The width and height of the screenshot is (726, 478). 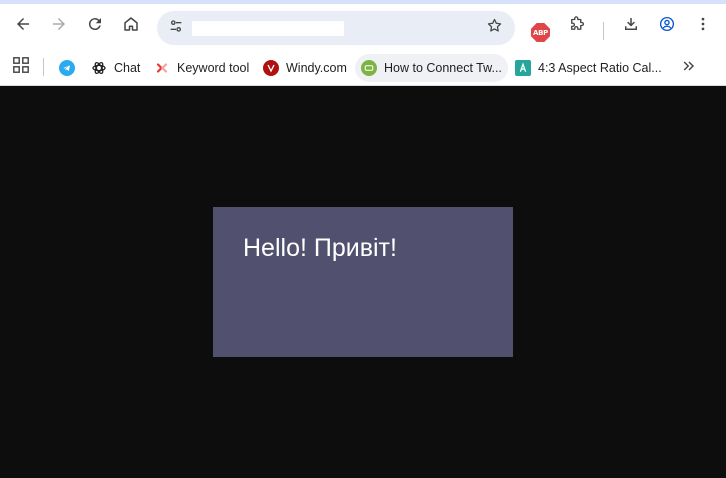 I want to click on apps-button, so click(x=21, y=67).